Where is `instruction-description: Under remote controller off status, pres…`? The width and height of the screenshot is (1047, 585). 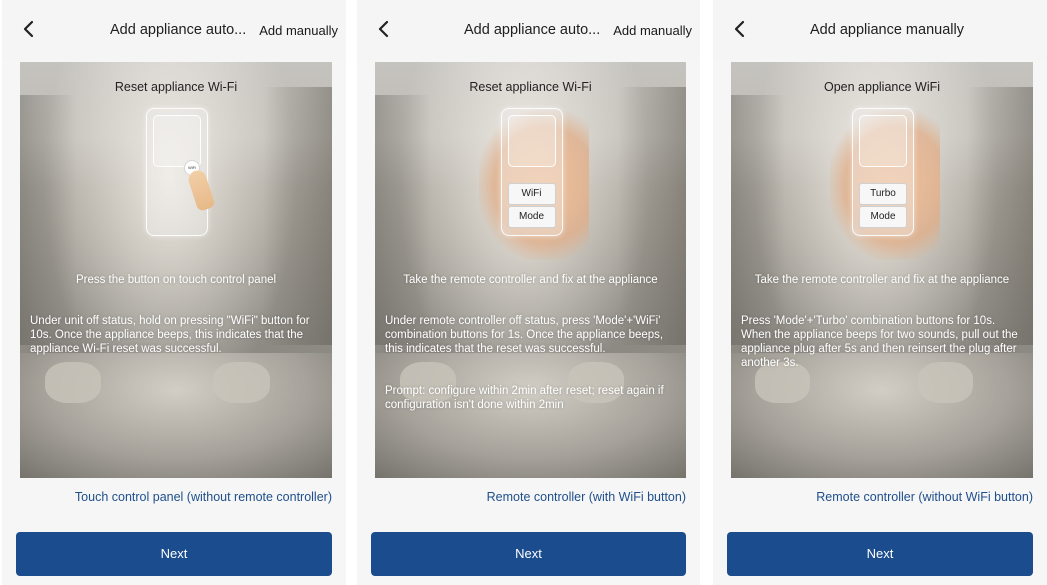 instruction-description: Under remote controller off status, pres… is located at coordinates (524, 335).